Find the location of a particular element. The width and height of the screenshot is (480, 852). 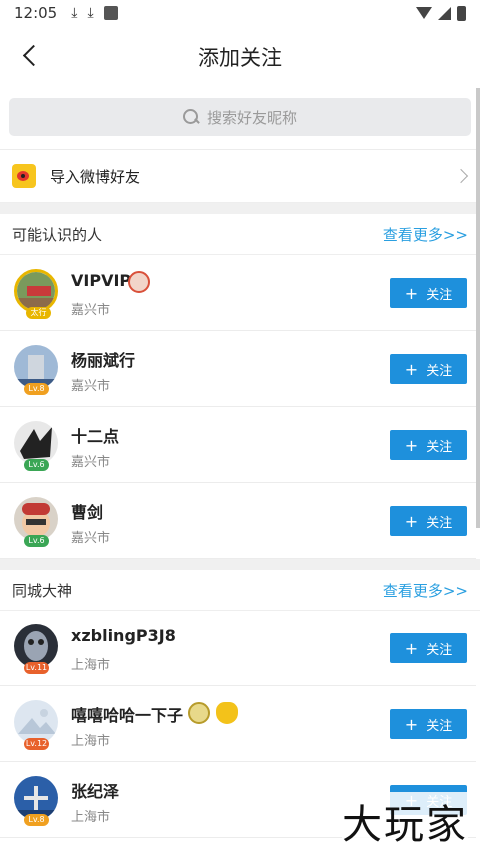

user-name: 张纪泽 is located at coordinates (95, 790).